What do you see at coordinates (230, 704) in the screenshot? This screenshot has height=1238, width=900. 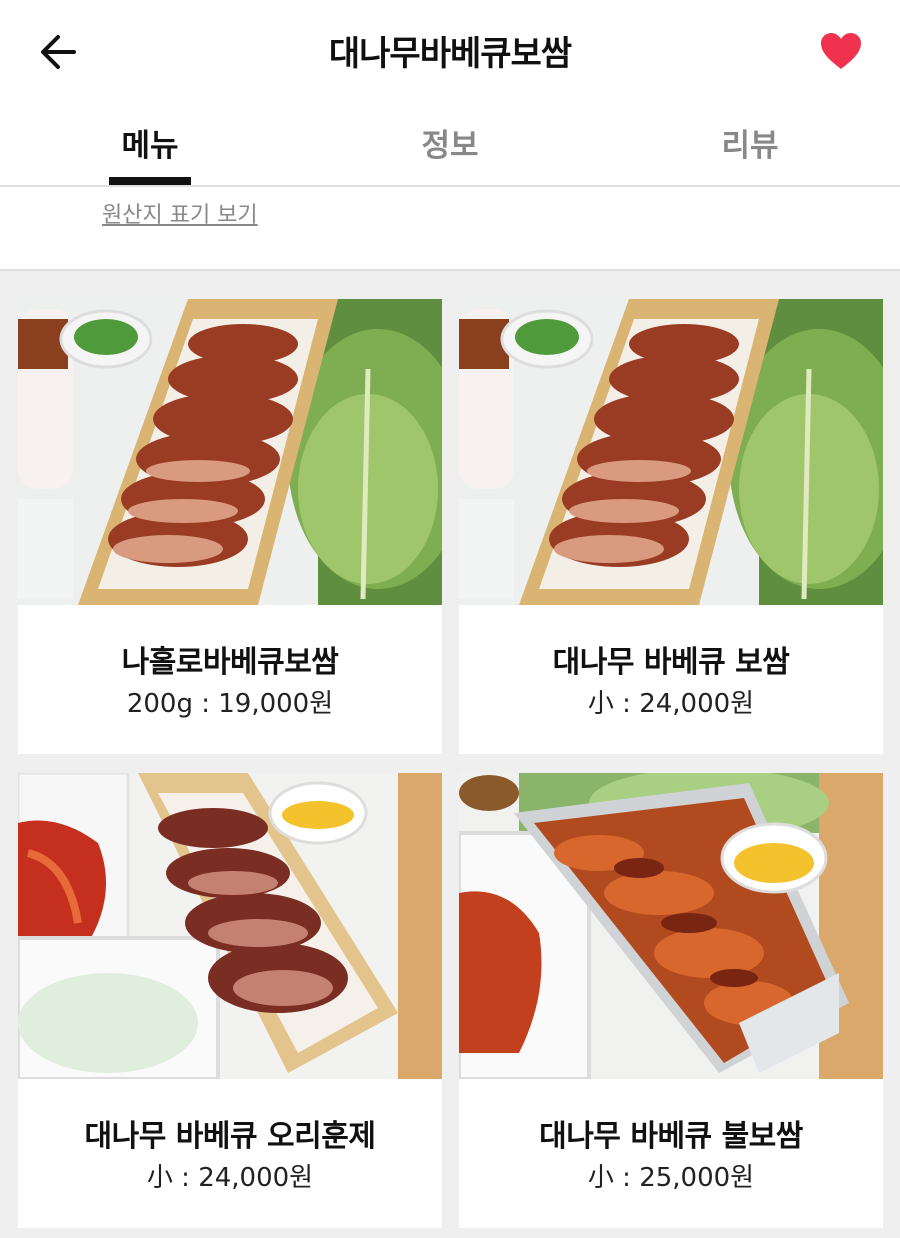 I see `menu-price: 200g : 19,000원` at bounding box center [230, 704].